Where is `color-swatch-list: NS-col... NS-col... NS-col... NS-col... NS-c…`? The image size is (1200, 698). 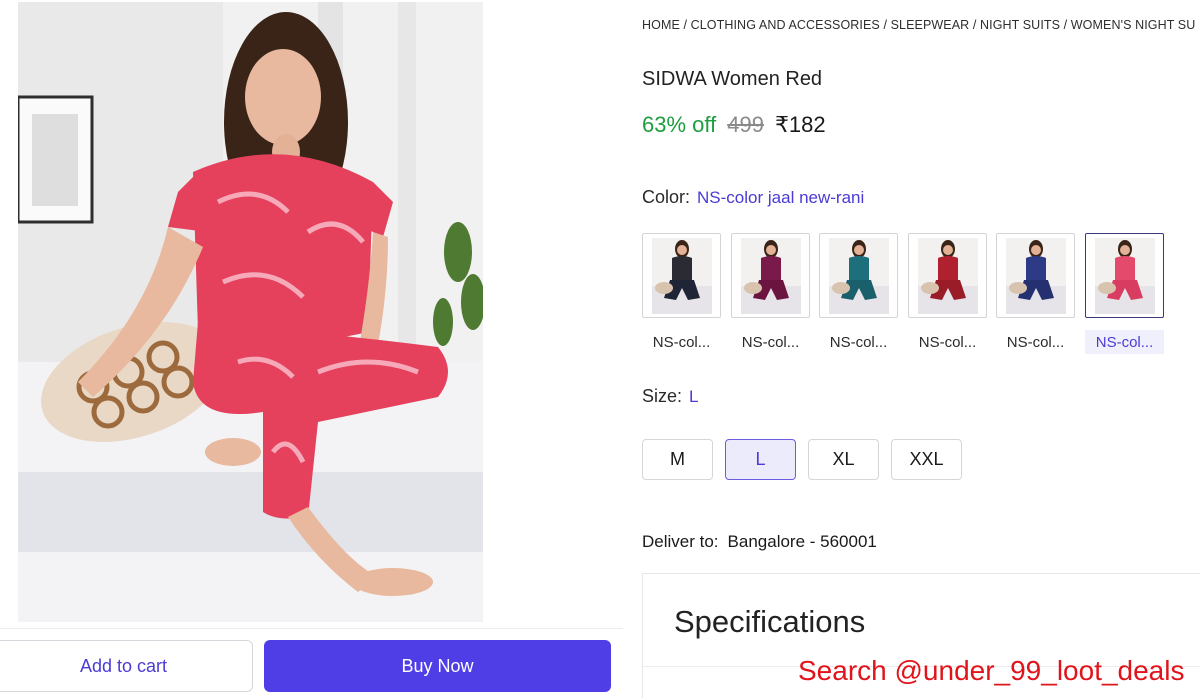 color-swatch-list: NS-col... NS-col... NS-col... NS-col... NS-c… is located at coordinates (921, 293).